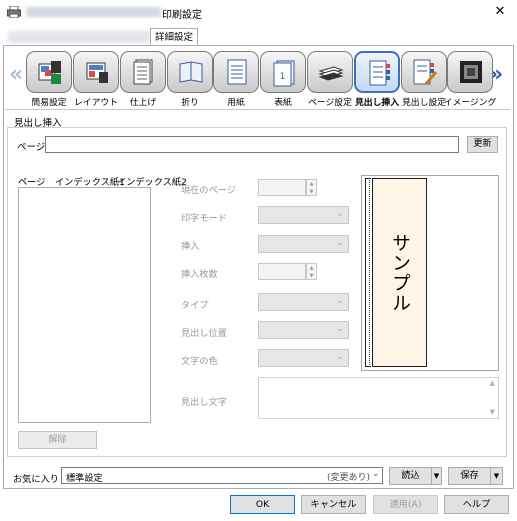 The width and height of the screenshot is (517, 521). I want to click on preview-fold-line, so click(369, 272).